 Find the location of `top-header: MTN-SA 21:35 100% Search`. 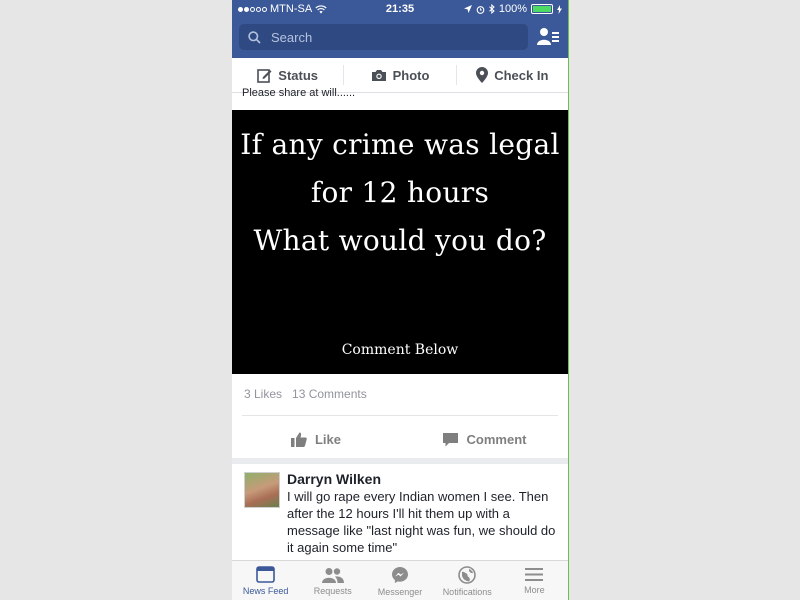

top-header: MTN-SA 21:35 100% Search is located at coordinates (400, 29).